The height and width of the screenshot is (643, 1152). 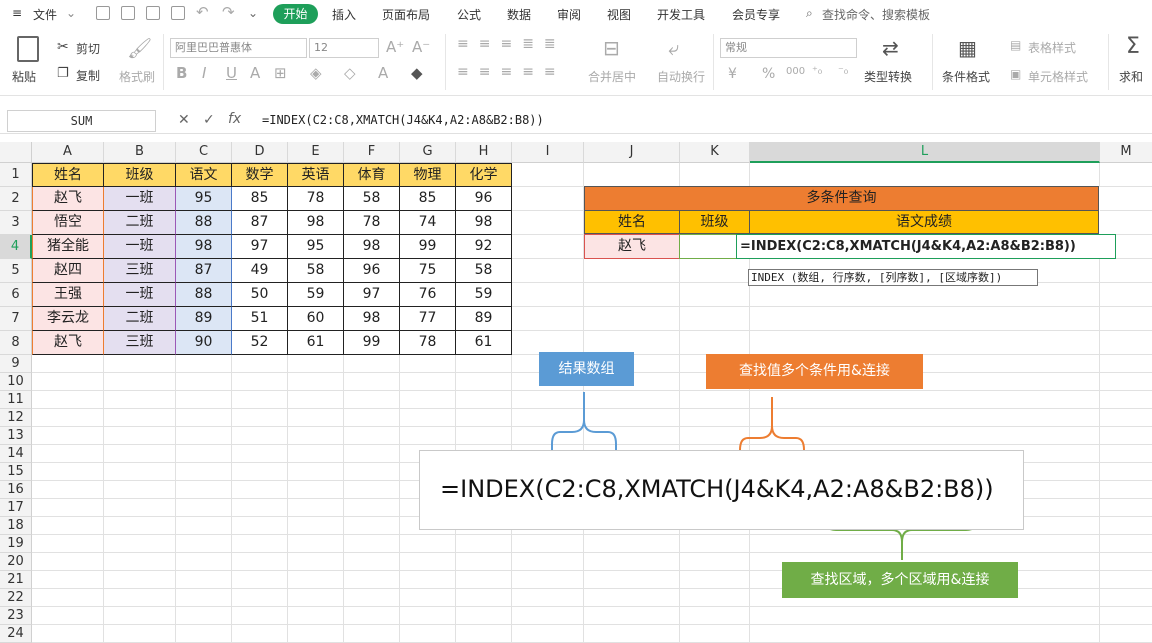 I want to click on undo-icon: ↶, so click(x=202, y=12).